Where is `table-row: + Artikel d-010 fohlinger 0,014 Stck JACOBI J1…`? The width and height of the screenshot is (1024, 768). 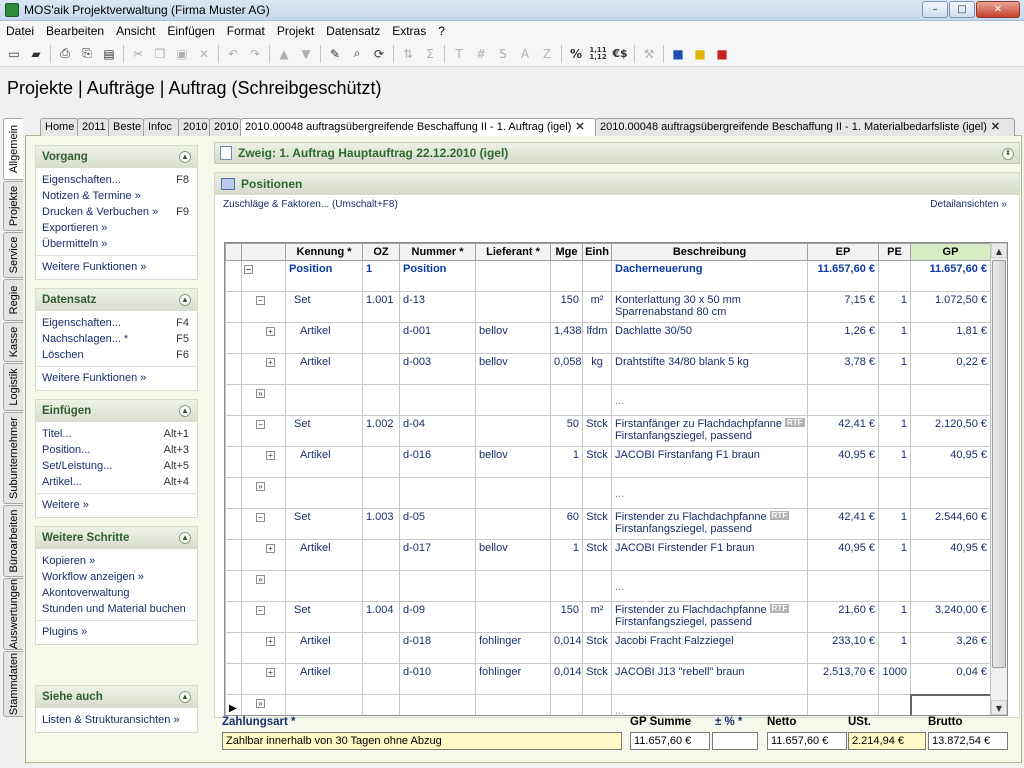
table-row: + Artikel d-010 fohlinger 0,014 Stck JACOBI J1… is located at coordinates (608, 679).